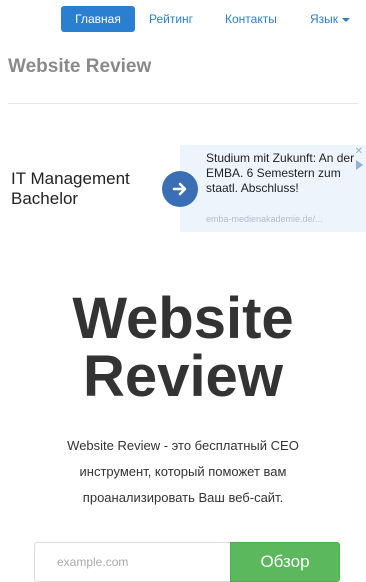 The height and width of the screenshot is (582, 366). I want to click on ad-arrow-button, so click(180, 189).